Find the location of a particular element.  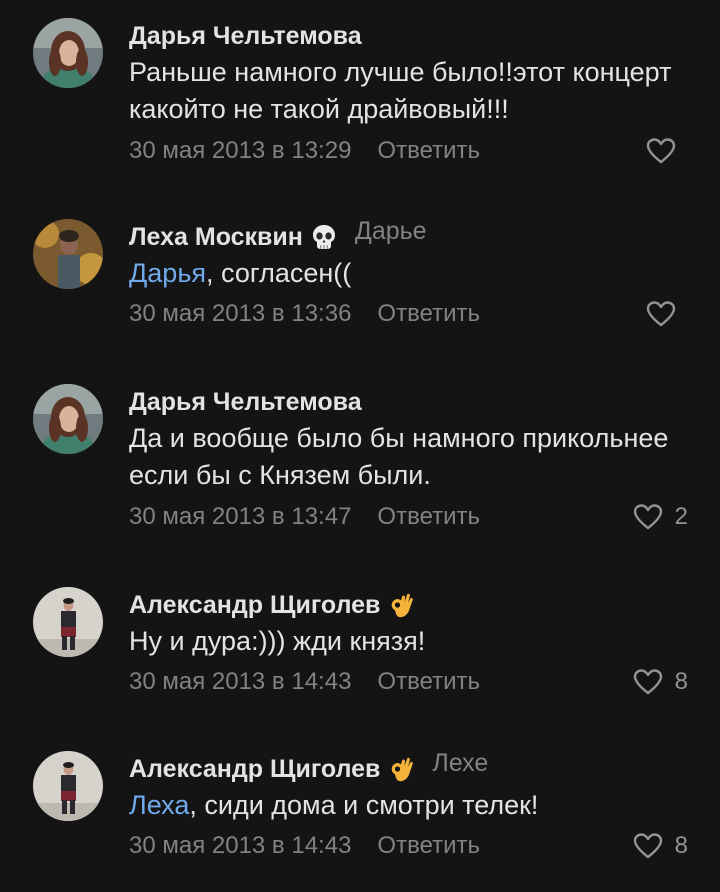

comment-text: Леха, сиди дома и смотри телек! is located at coordinates (414, 805).